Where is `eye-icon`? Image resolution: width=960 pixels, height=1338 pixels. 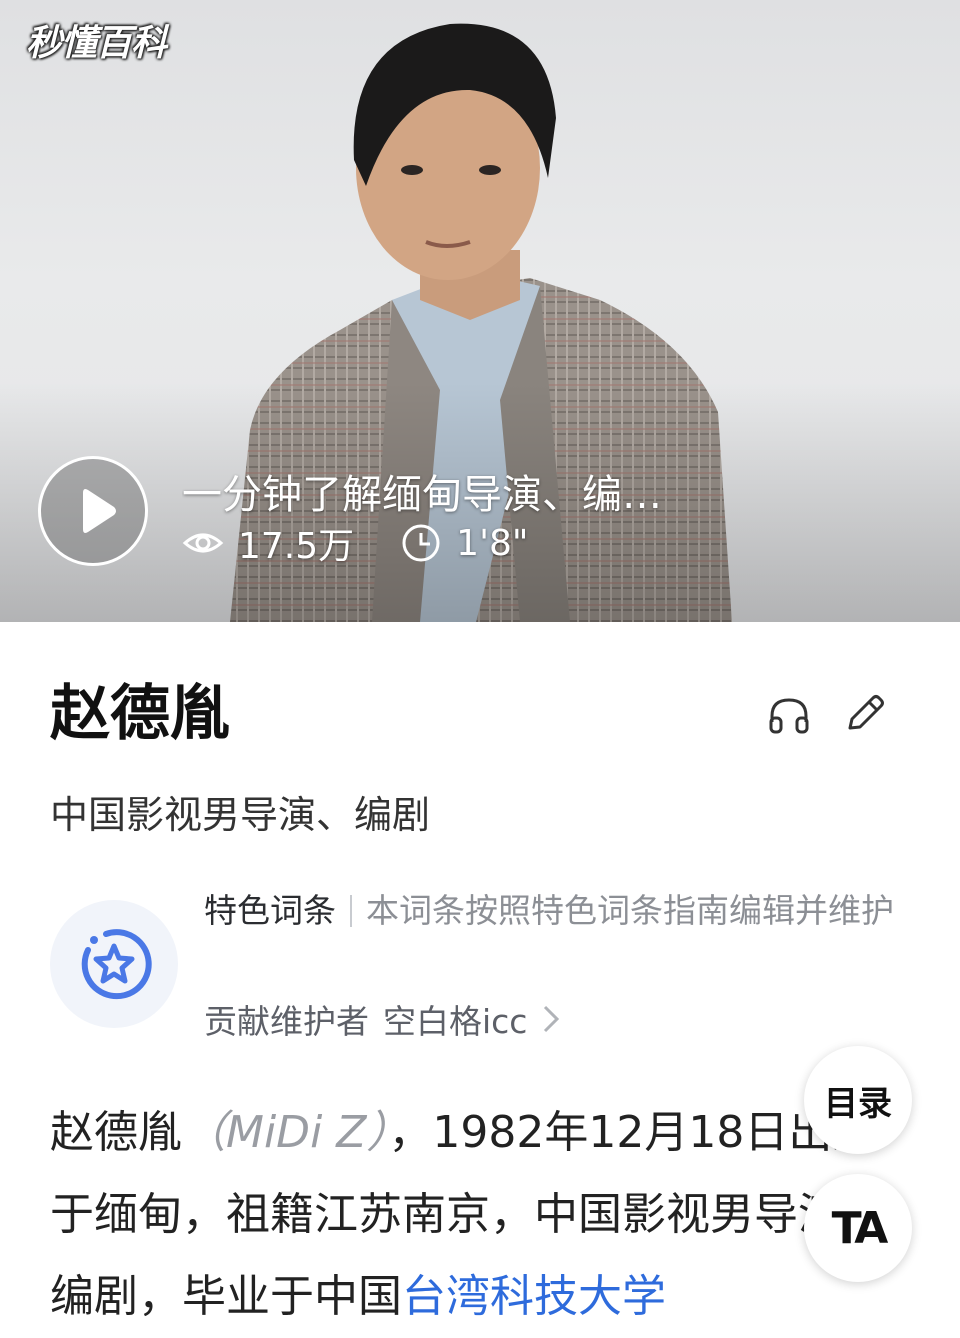
eye-icon is located at coordinates (203, 543).